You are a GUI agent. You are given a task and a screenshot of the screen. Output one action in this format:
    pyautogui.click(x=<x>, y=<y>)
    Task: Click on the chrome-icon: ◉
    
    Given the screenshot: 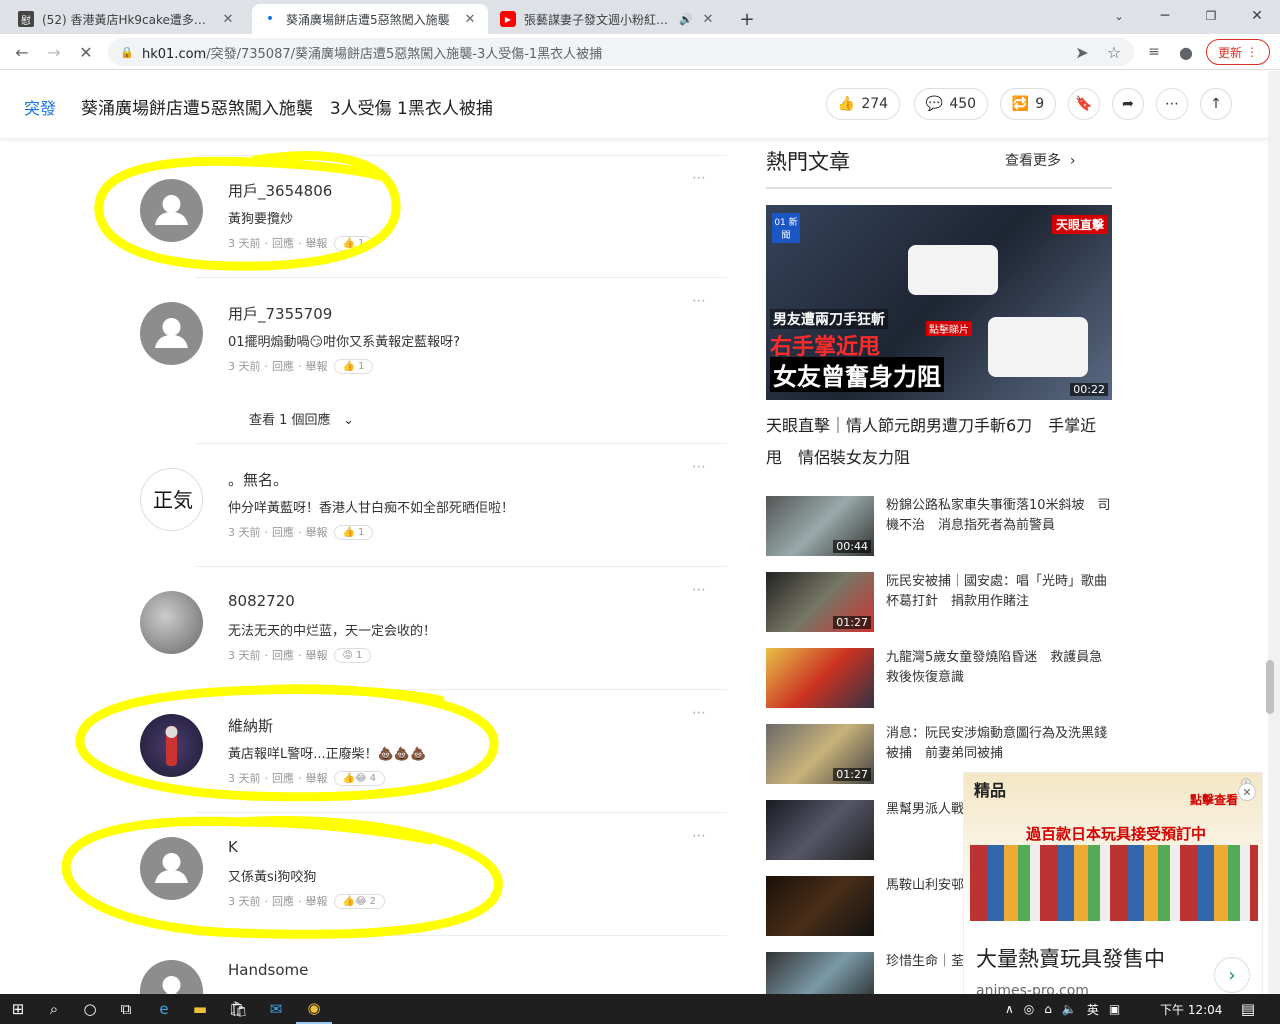 What is the action you would take?
    pyautogui.click(x=314, y=1009)
    